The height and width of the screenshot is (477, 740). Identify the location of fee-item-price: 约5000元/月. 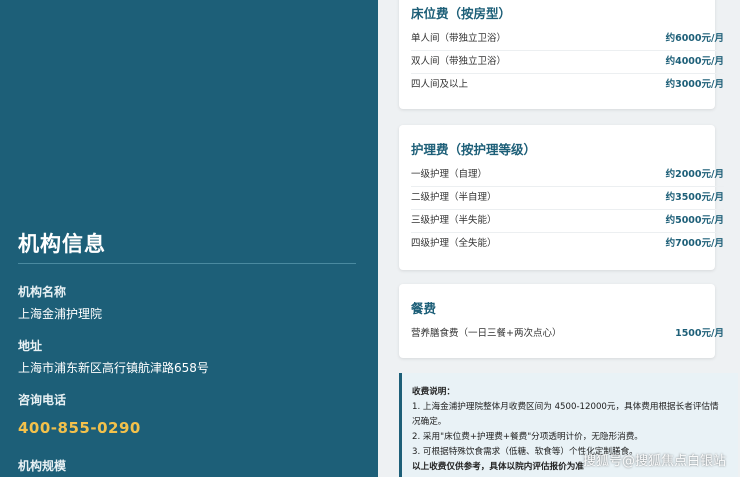
(694, 220).